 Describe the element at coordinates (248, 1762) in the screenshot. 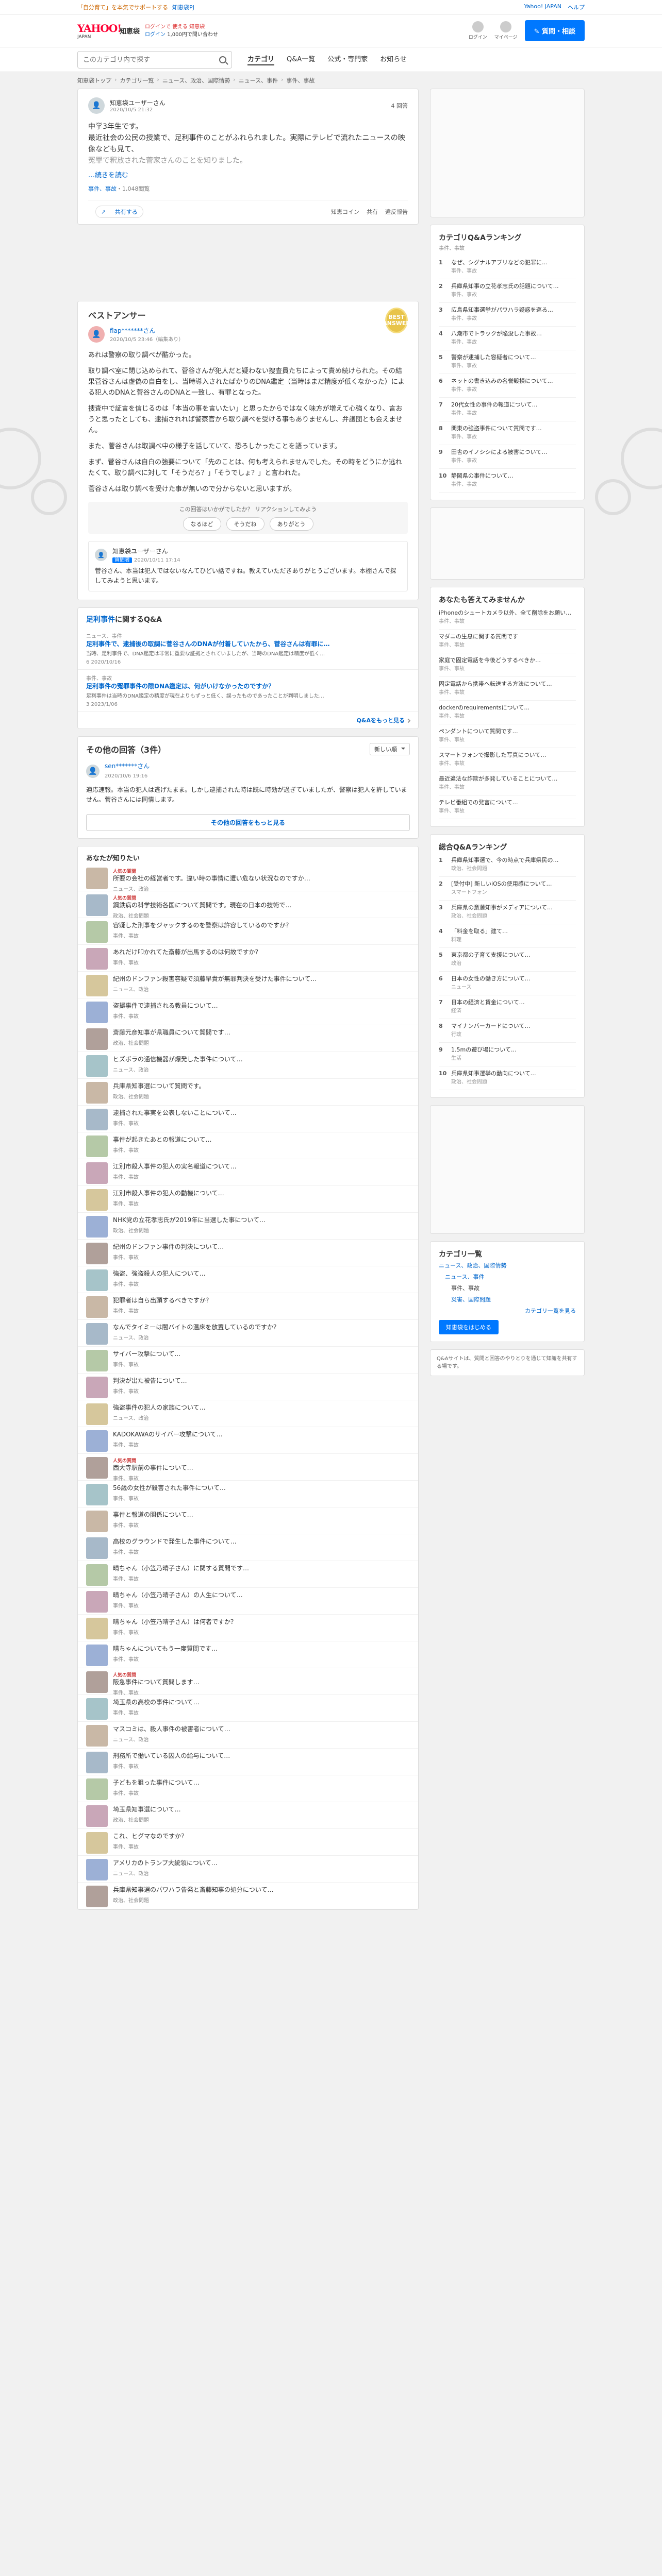

I see `recommended-item: 刑務所で働いている囚人の給与について… 事件、事故` at that location.